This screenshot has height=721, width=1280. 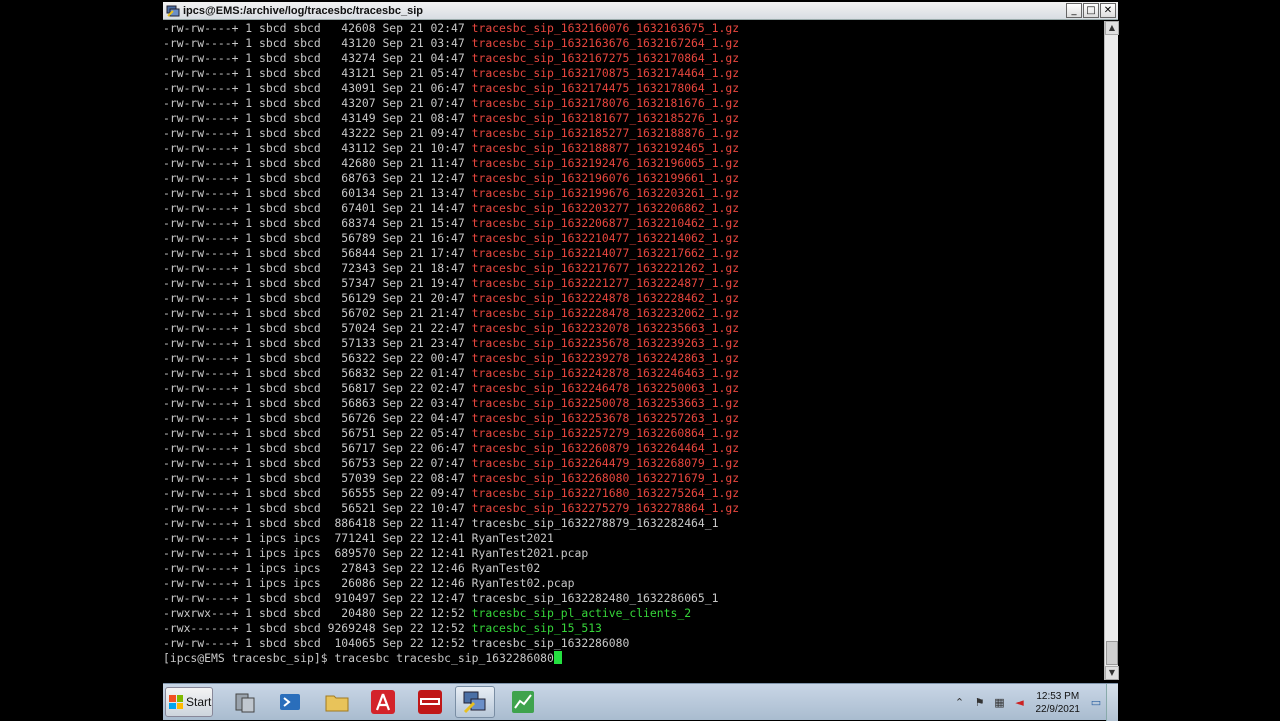 What do you see at coordinates (595, 598) in the screenshot?
I see `file-name: tracesbc_sip_1632282480_1632286065_1` at bounding box center [595, 598].